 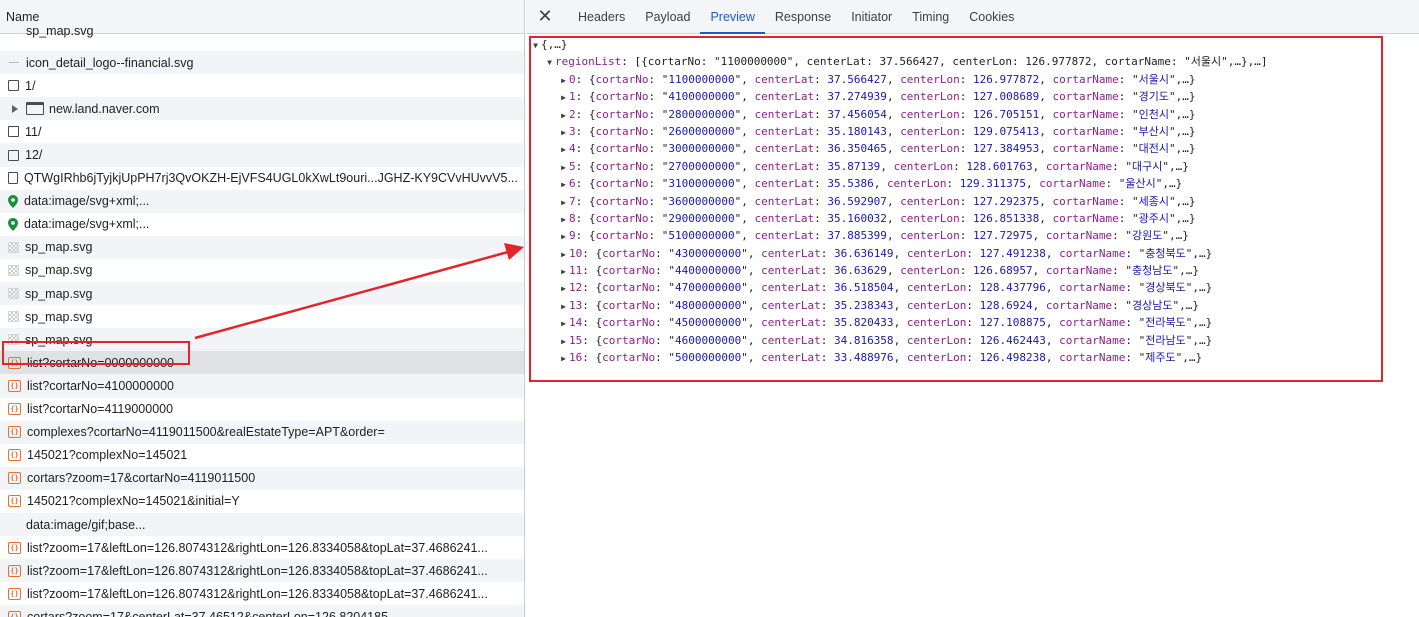 What do you see at coordinates (1154, 149) in the screenshot?
I see `item-cortar-name: 대전시` at bounding box center [1154, 149].